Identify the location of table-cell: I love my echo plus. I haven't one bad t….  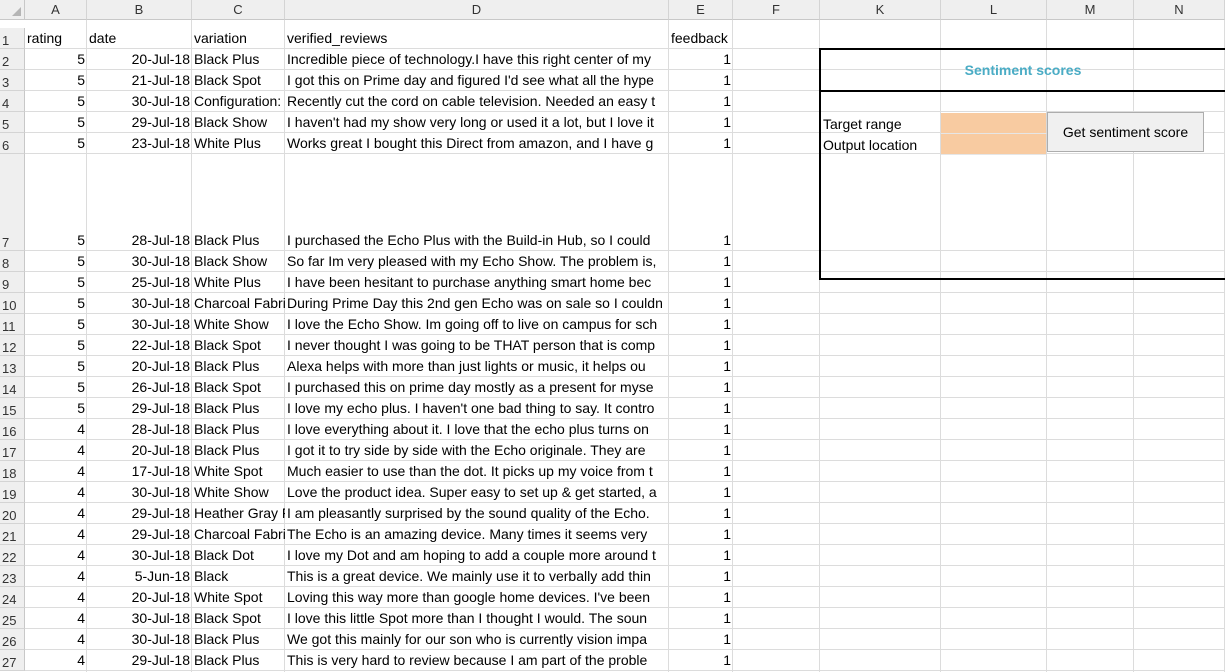
(477, 408).